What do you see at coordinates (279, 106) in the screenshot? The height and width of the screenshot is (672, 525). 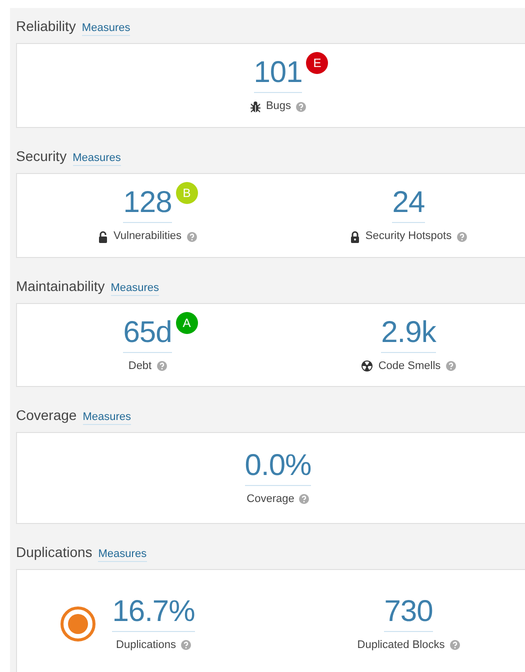 I see `metric-label: Bugs` at bounding box center [279, 106].